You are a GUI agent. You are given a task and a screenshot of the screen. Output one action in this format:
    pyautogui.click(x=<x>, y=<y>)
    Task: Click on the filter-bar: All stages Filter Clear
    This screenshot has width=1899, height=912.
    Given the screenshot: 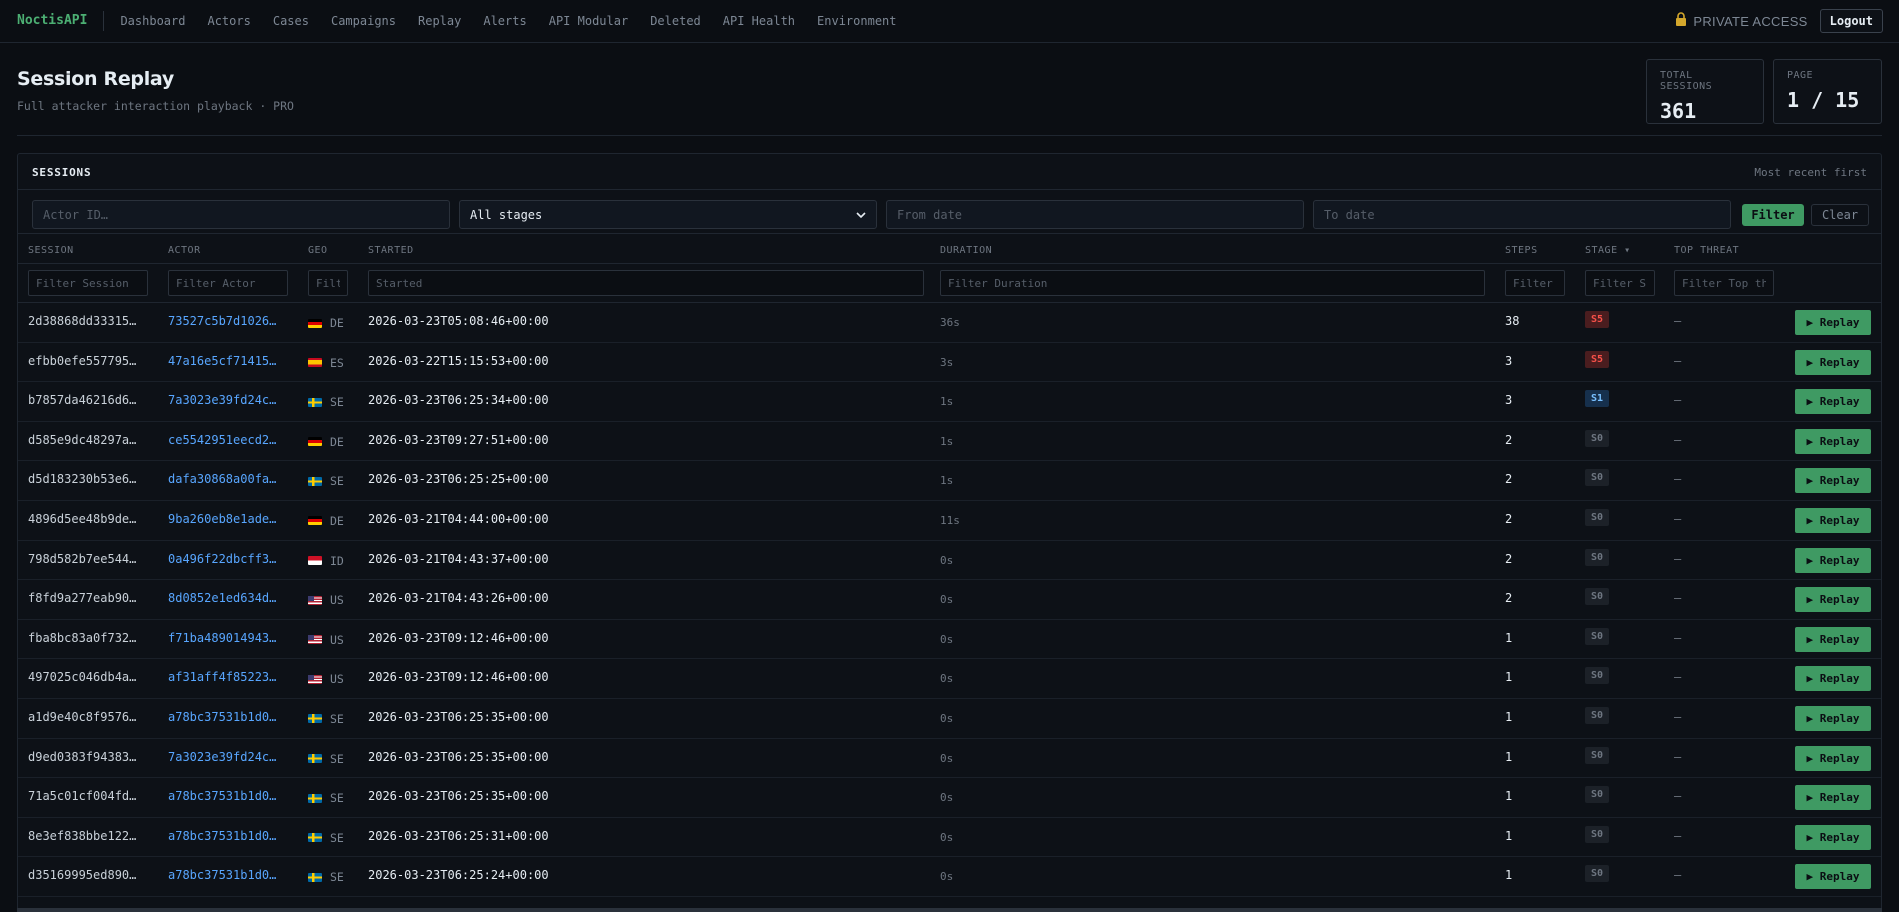 What is the action you would take?
    pyautogui.click(x=949, y=212)
    